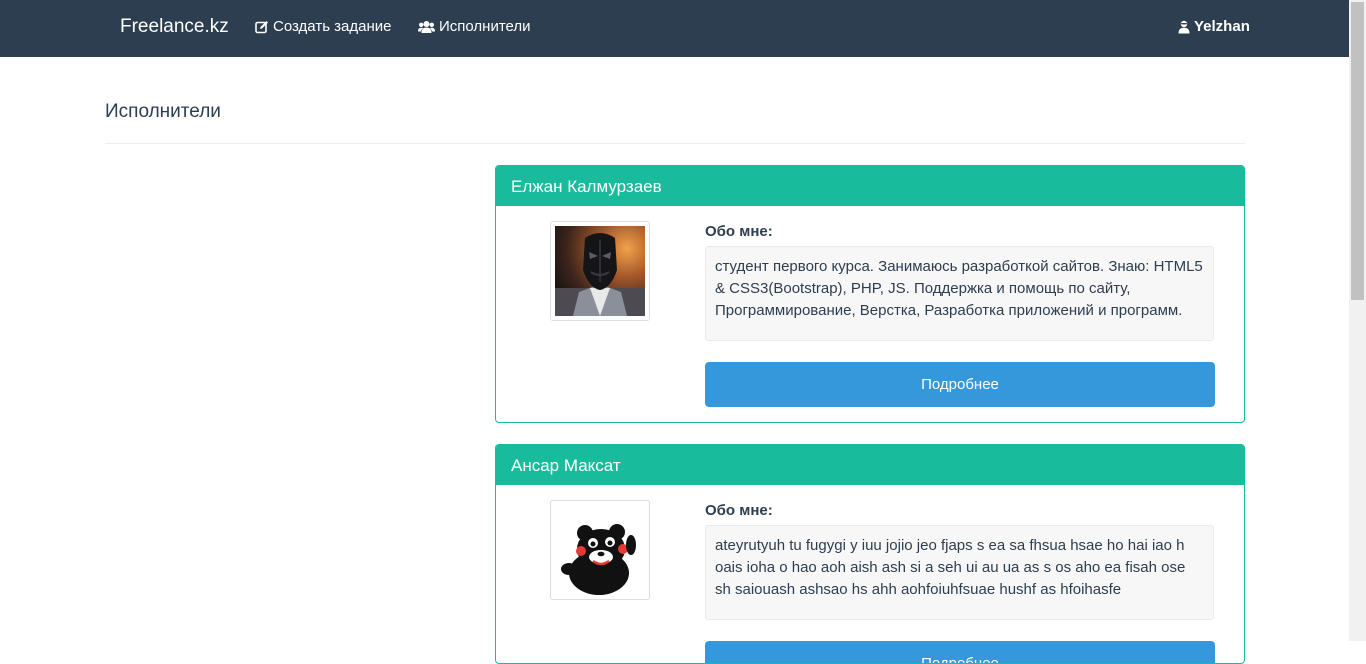 The width and height of the screenshot is (1366, 664). Describe the element at coordinates (1357, 151) in the screenshot. I see `scrollbar-thumb` at that location.